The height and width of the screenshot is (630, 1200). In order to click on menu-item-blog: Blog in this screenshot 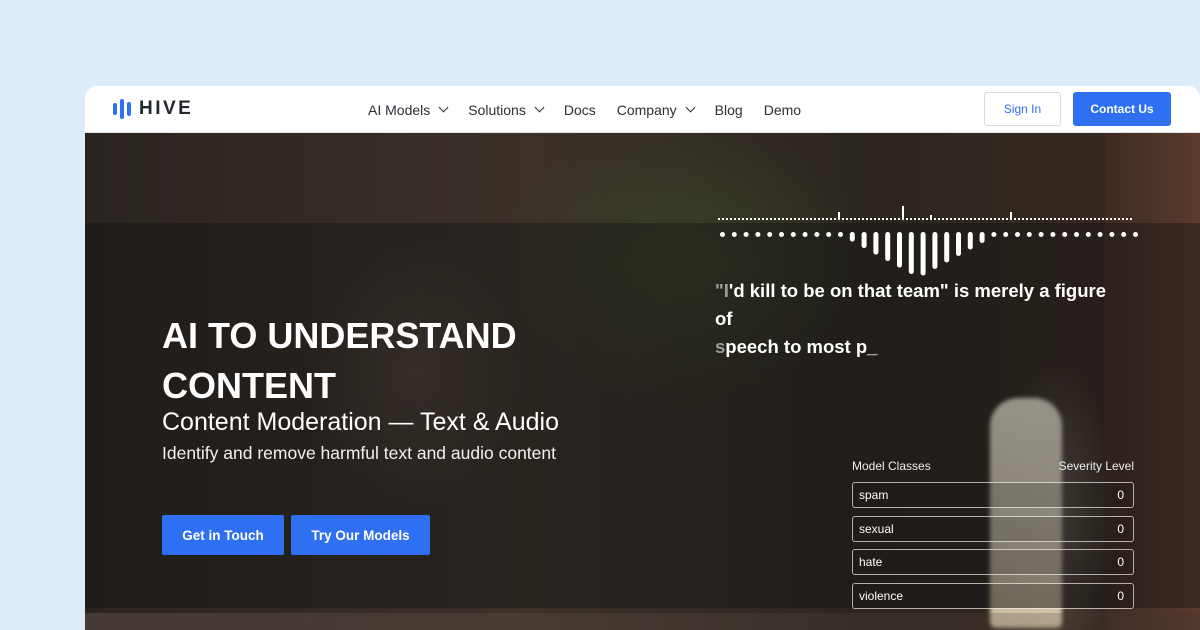, I will do `click(729, 110)`.